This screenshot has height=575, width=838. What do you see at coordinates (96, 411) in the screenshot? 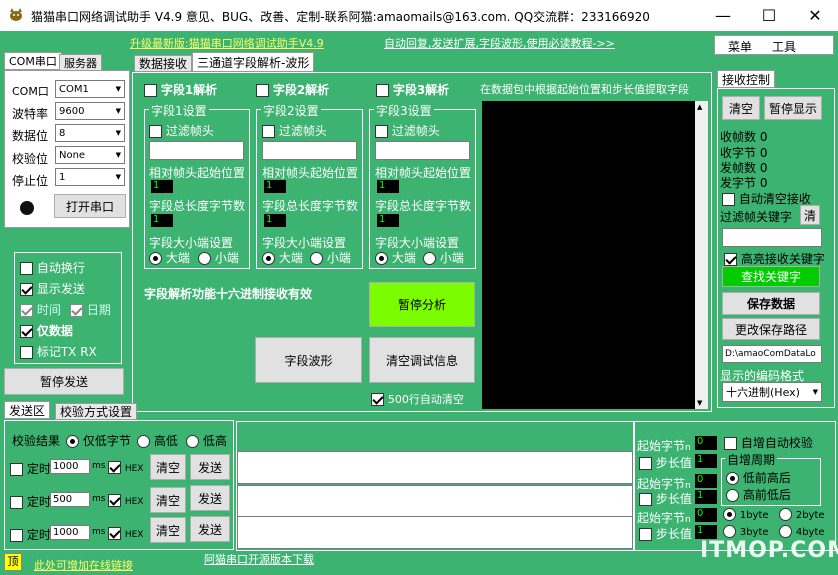
I see `tab-checksum-mode: 校验方式设置` at bounding box center [96, 411].